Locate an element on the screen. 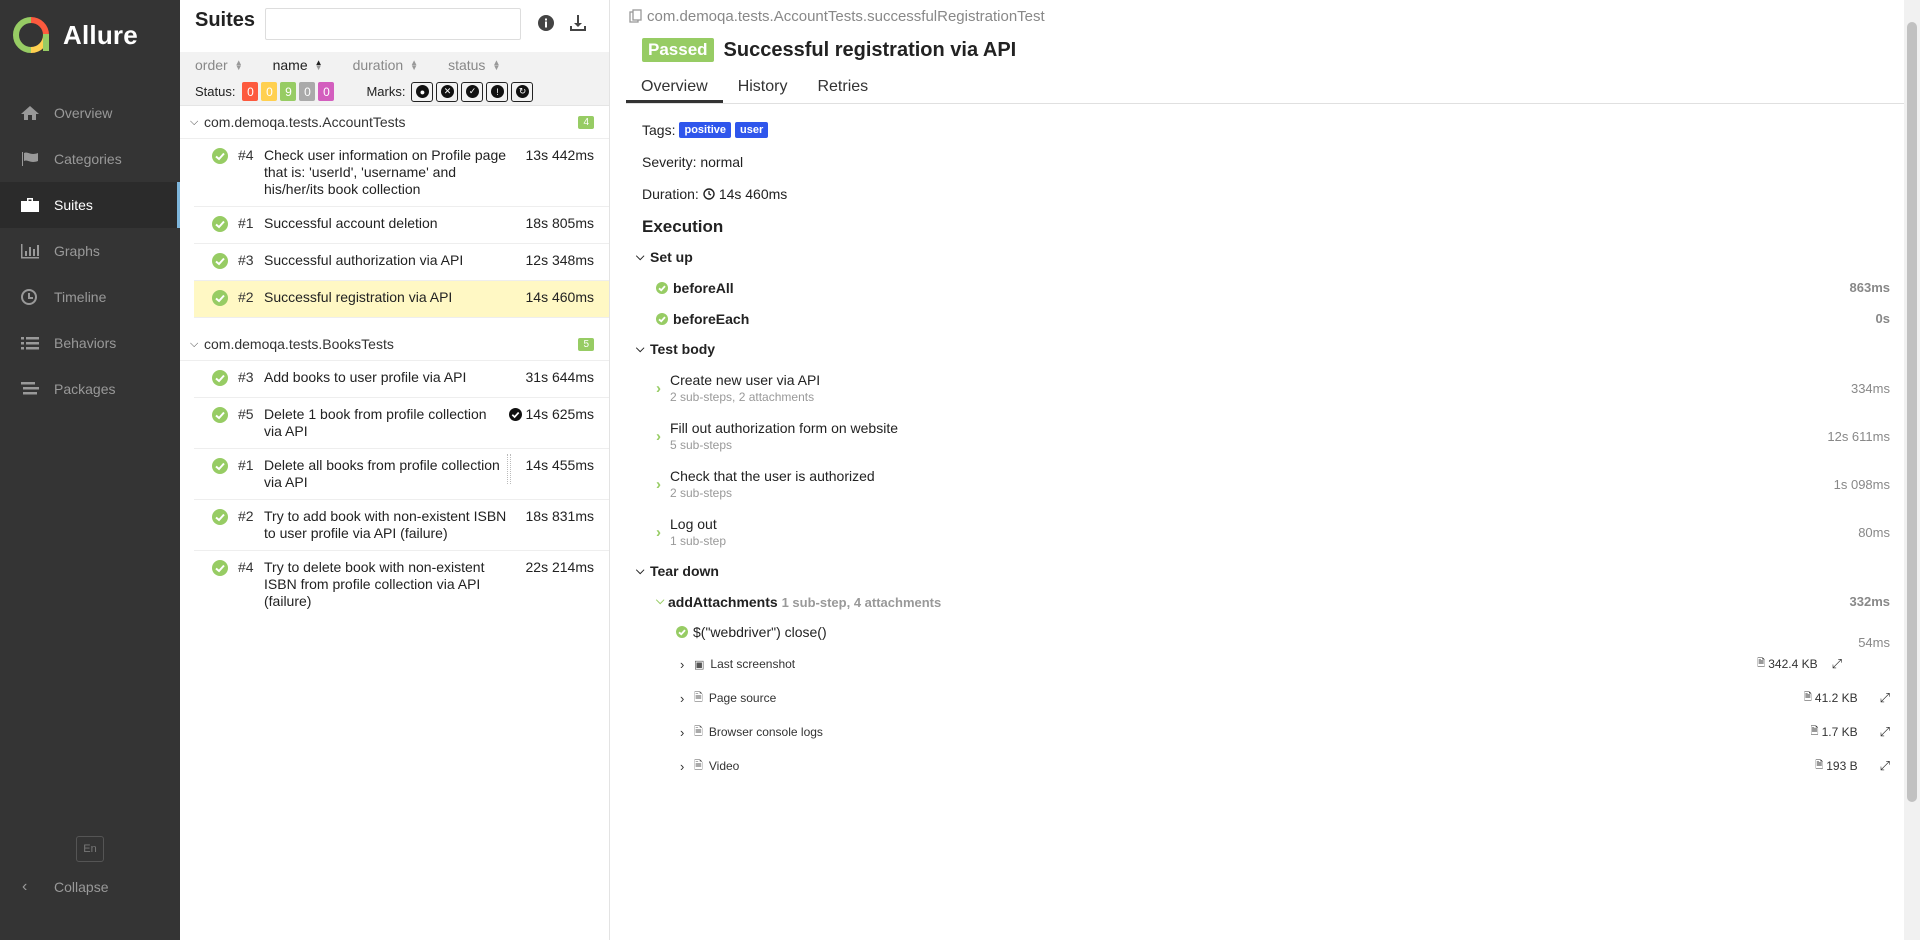  fixture-name: addAttachments is located at coordinates (723, 601).